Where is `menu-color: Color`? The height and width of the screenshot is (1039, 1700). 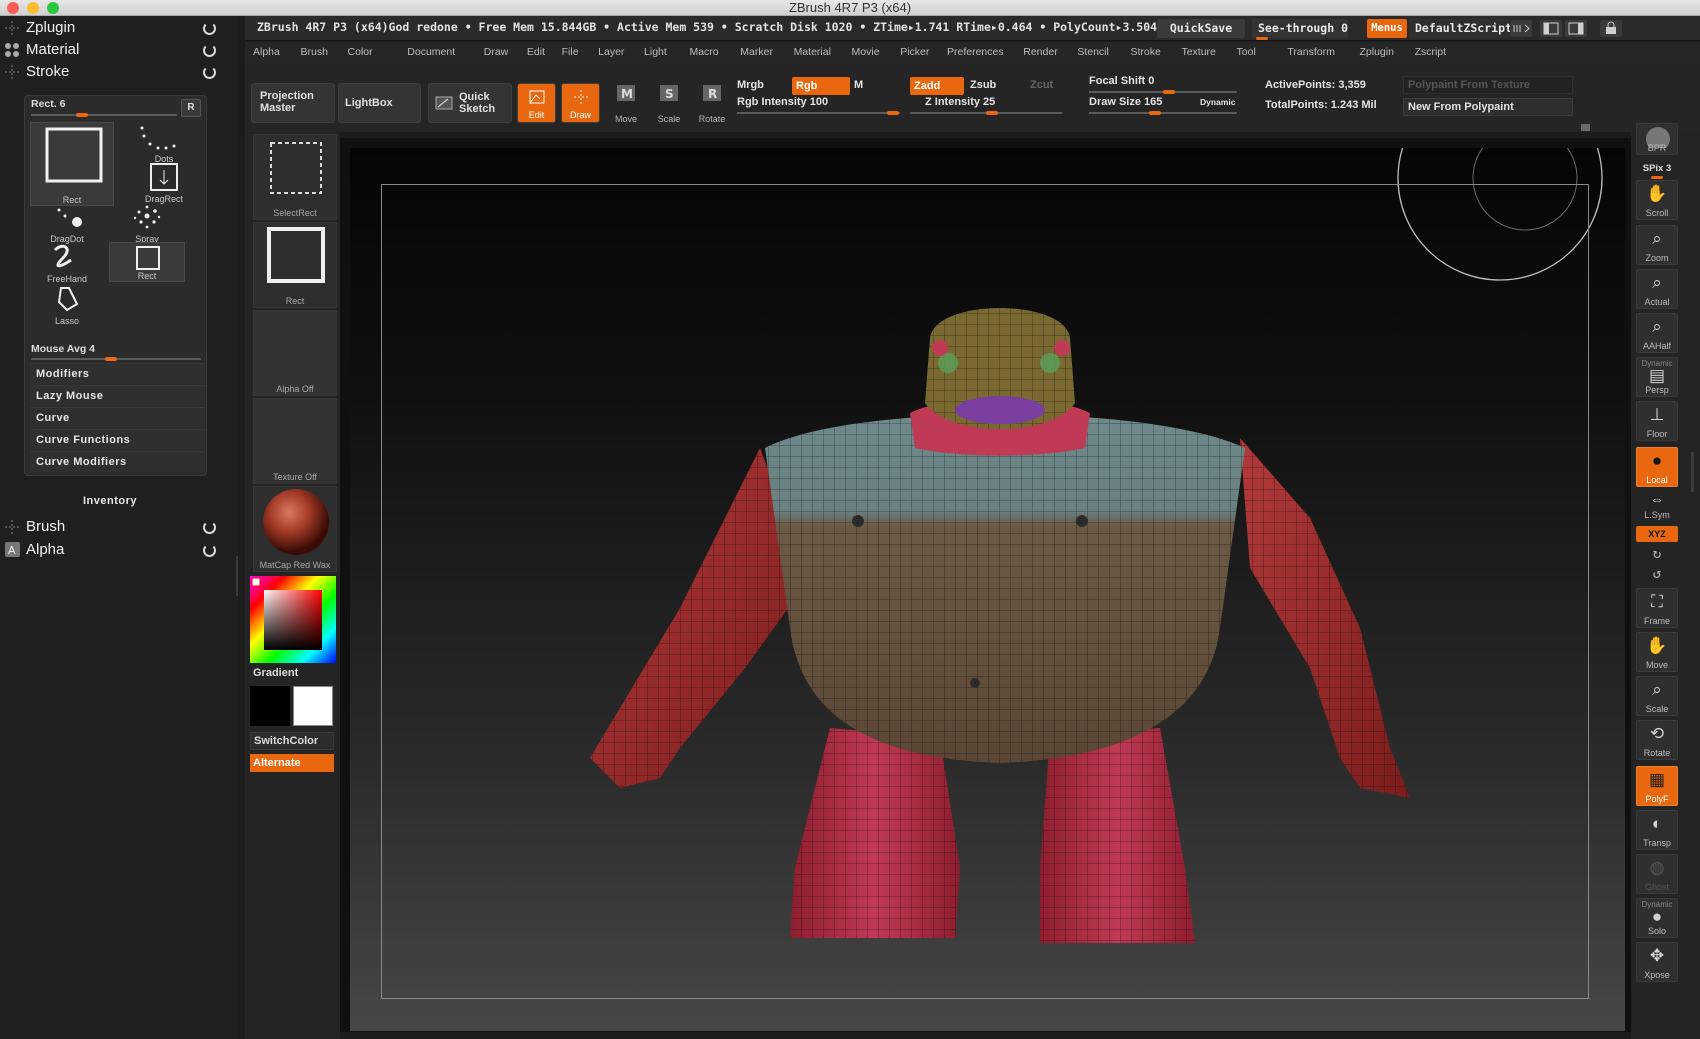 menu-color: Color is located at coordinates (360, 50).